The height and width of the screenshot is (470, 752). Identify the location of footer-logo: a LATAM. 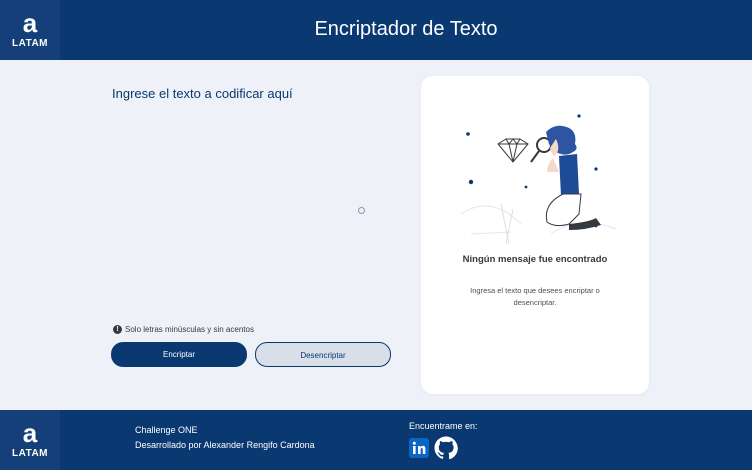
(30, 440).